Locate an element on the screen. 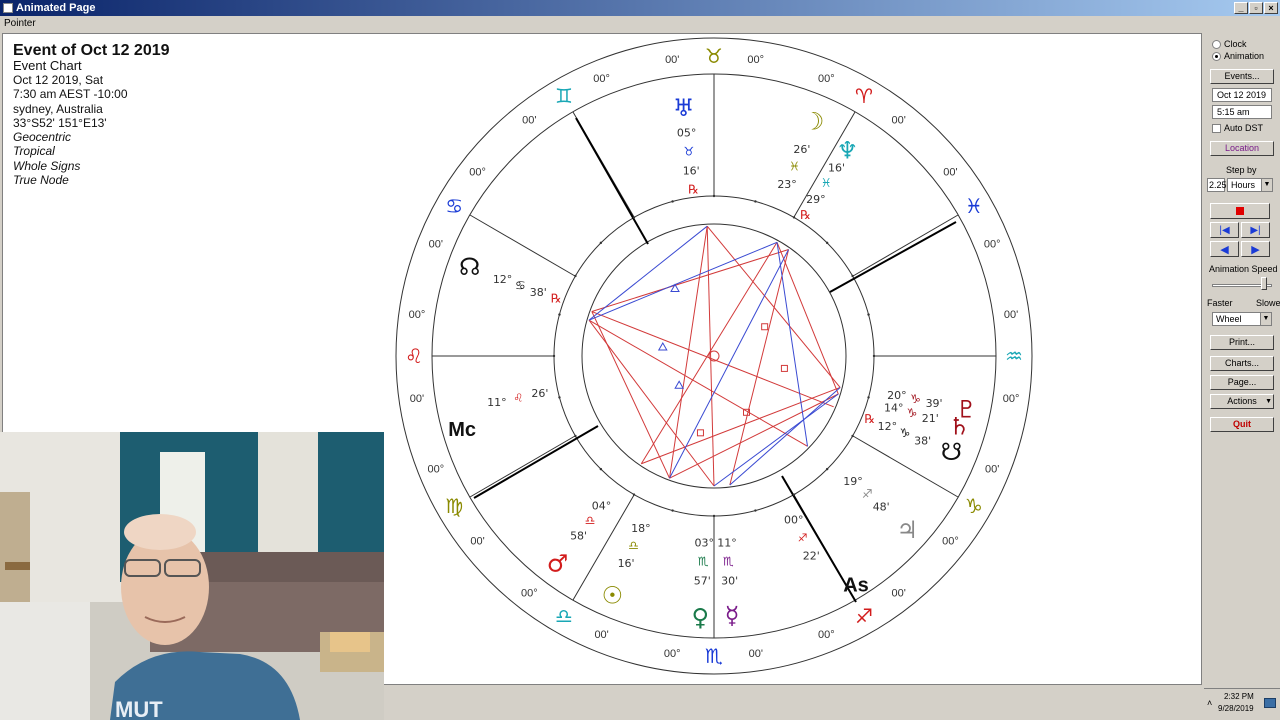 The width and height of the screenshot is (1280, 720). sun-glyph: ☉ is located at coordinates (613, 595).